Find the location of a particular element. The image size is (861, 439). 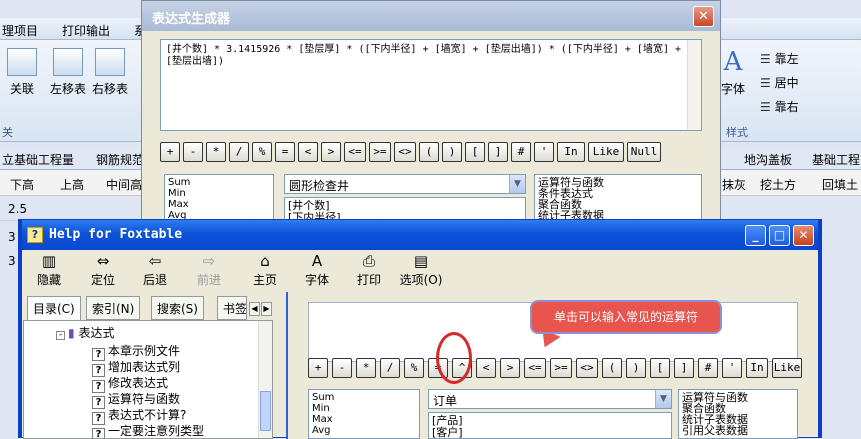

toolbar-label: 选项(O) is located at coordinates (421, 280).